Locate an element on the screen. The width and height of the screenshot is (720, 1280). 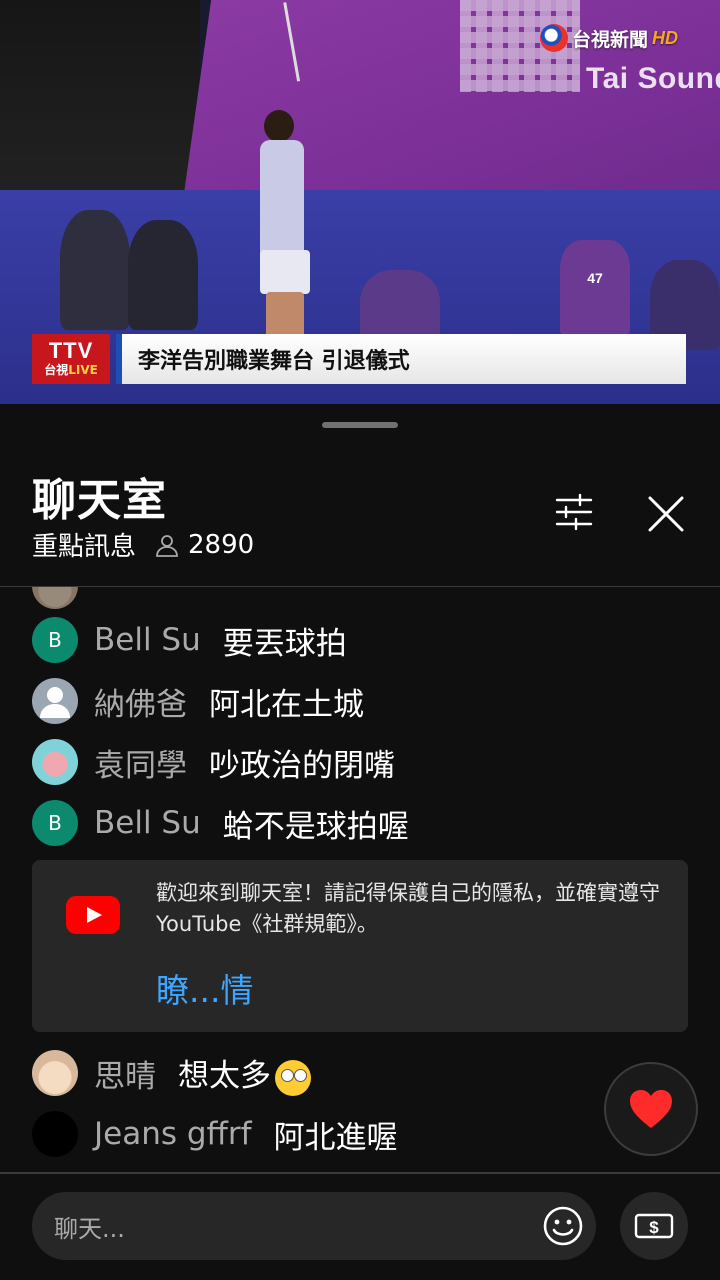
ttv-brand: TTV is located at coordinates (71, 350).